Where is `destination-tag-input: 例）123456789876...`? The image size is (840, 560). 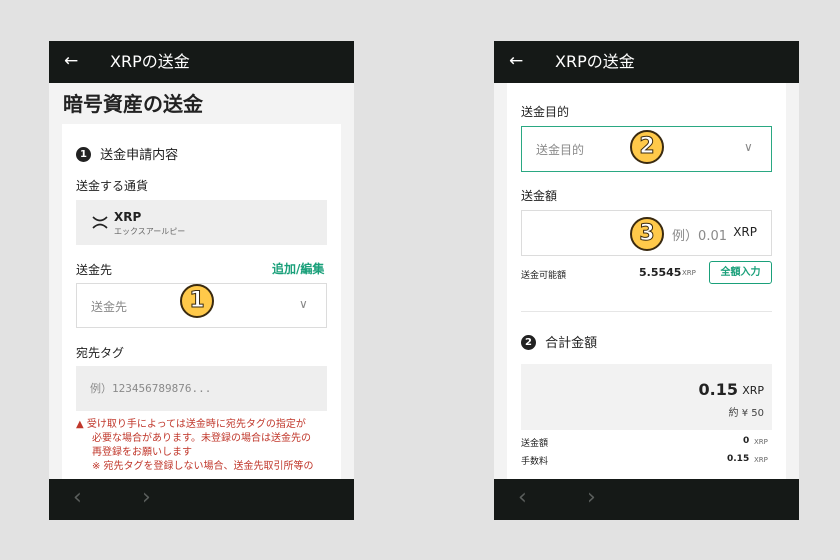
destination-tag-input: 例）123456789876... is located at coordinates (201, 388).